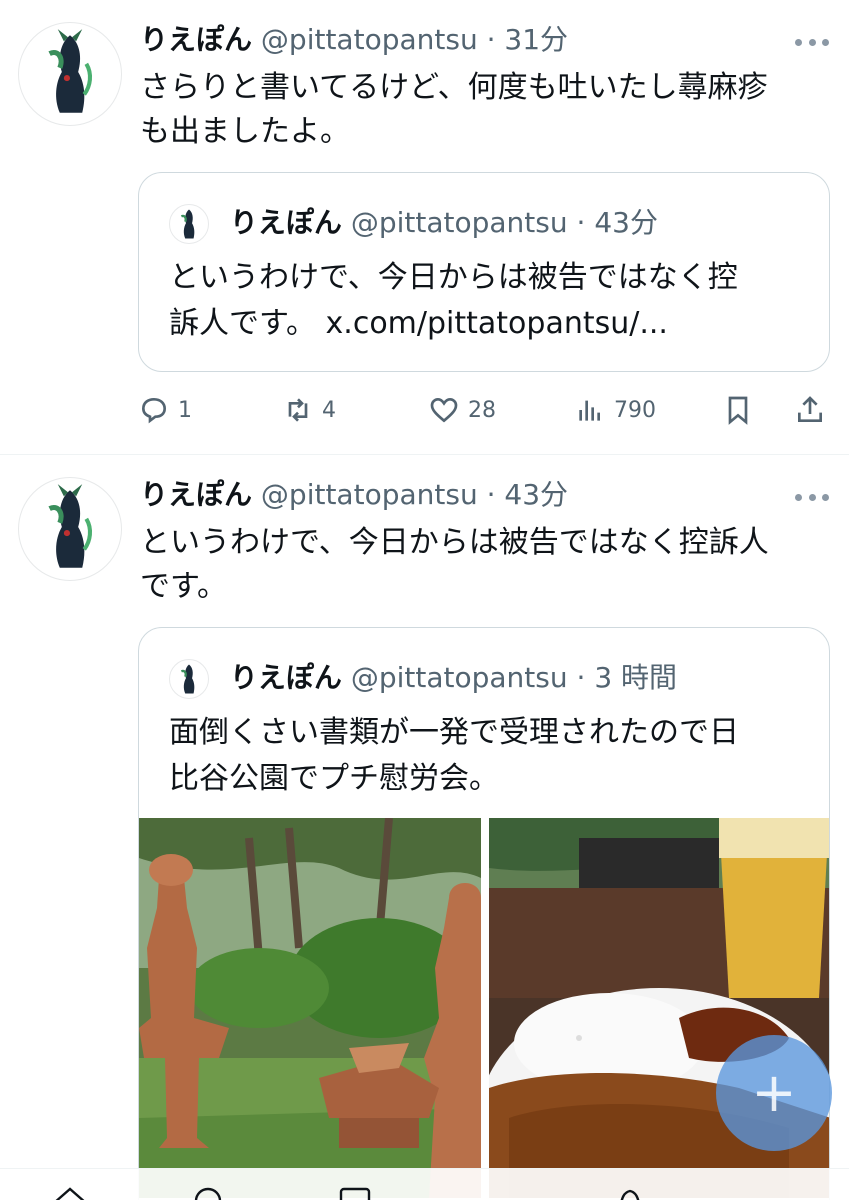 This screenshot has height=1200, width=849. I want to click on share-button, so click(814, 410).